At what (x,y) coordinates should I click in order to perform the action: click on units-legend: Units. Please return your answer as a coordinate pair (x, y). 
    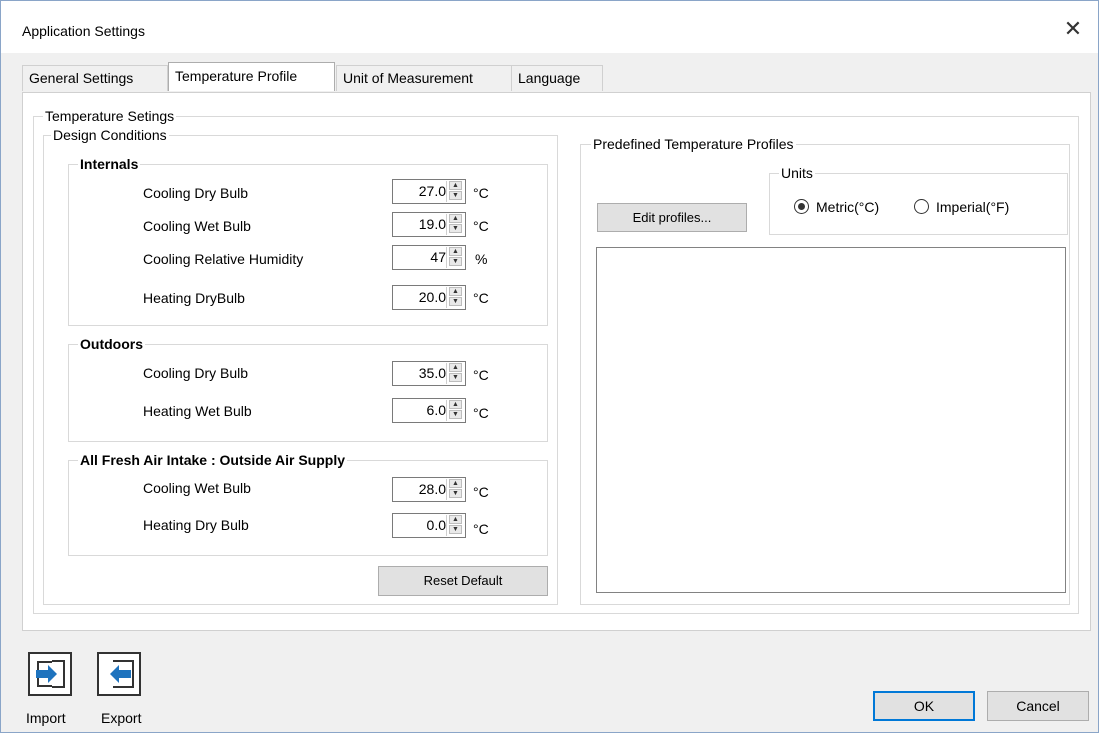
    Looking at the image, I should click on (797, 173).